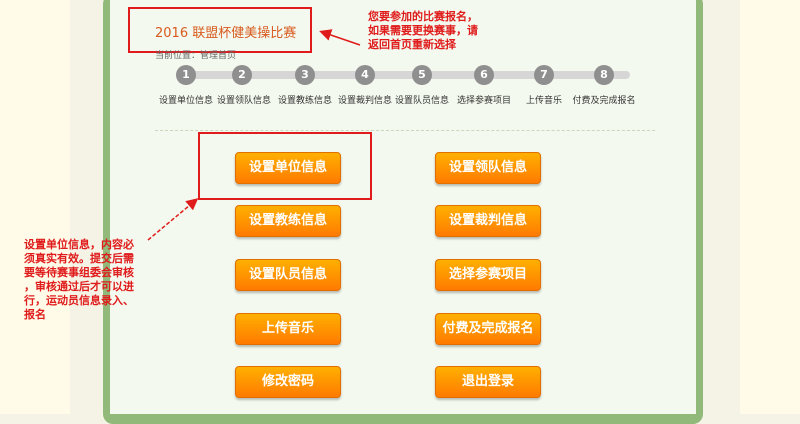  What do you see at coordinates (340, 37) in the screenshot?
I see `top-note-arrow` at bounding box center [340, 37].